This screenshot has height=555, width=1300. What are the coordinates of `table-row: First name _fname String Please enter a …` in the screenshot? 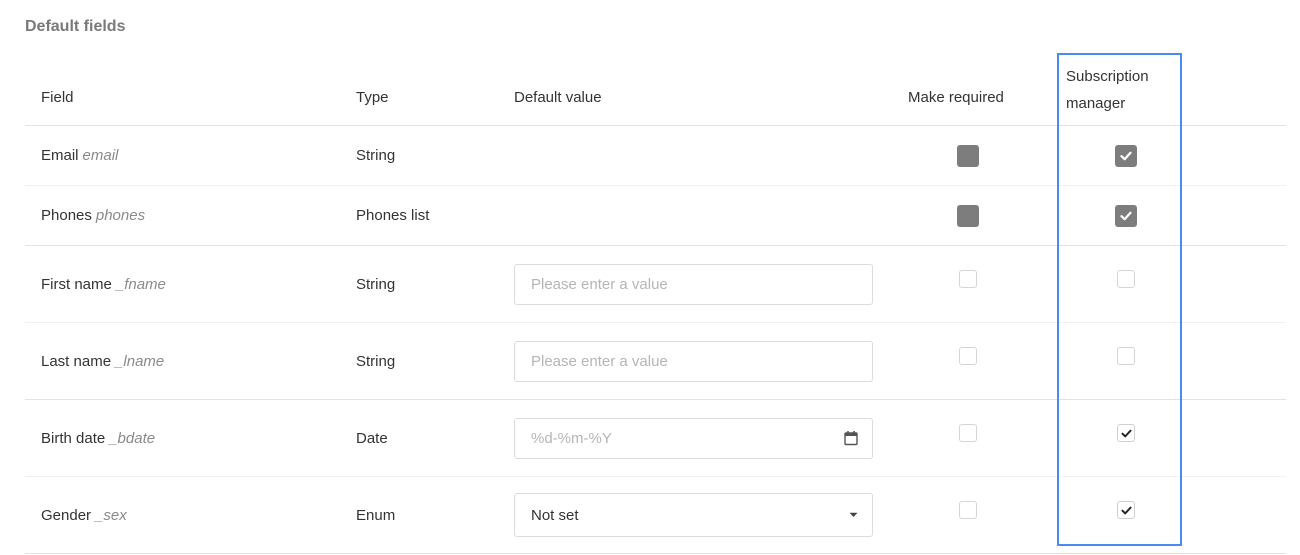 It's located at (655, 284).